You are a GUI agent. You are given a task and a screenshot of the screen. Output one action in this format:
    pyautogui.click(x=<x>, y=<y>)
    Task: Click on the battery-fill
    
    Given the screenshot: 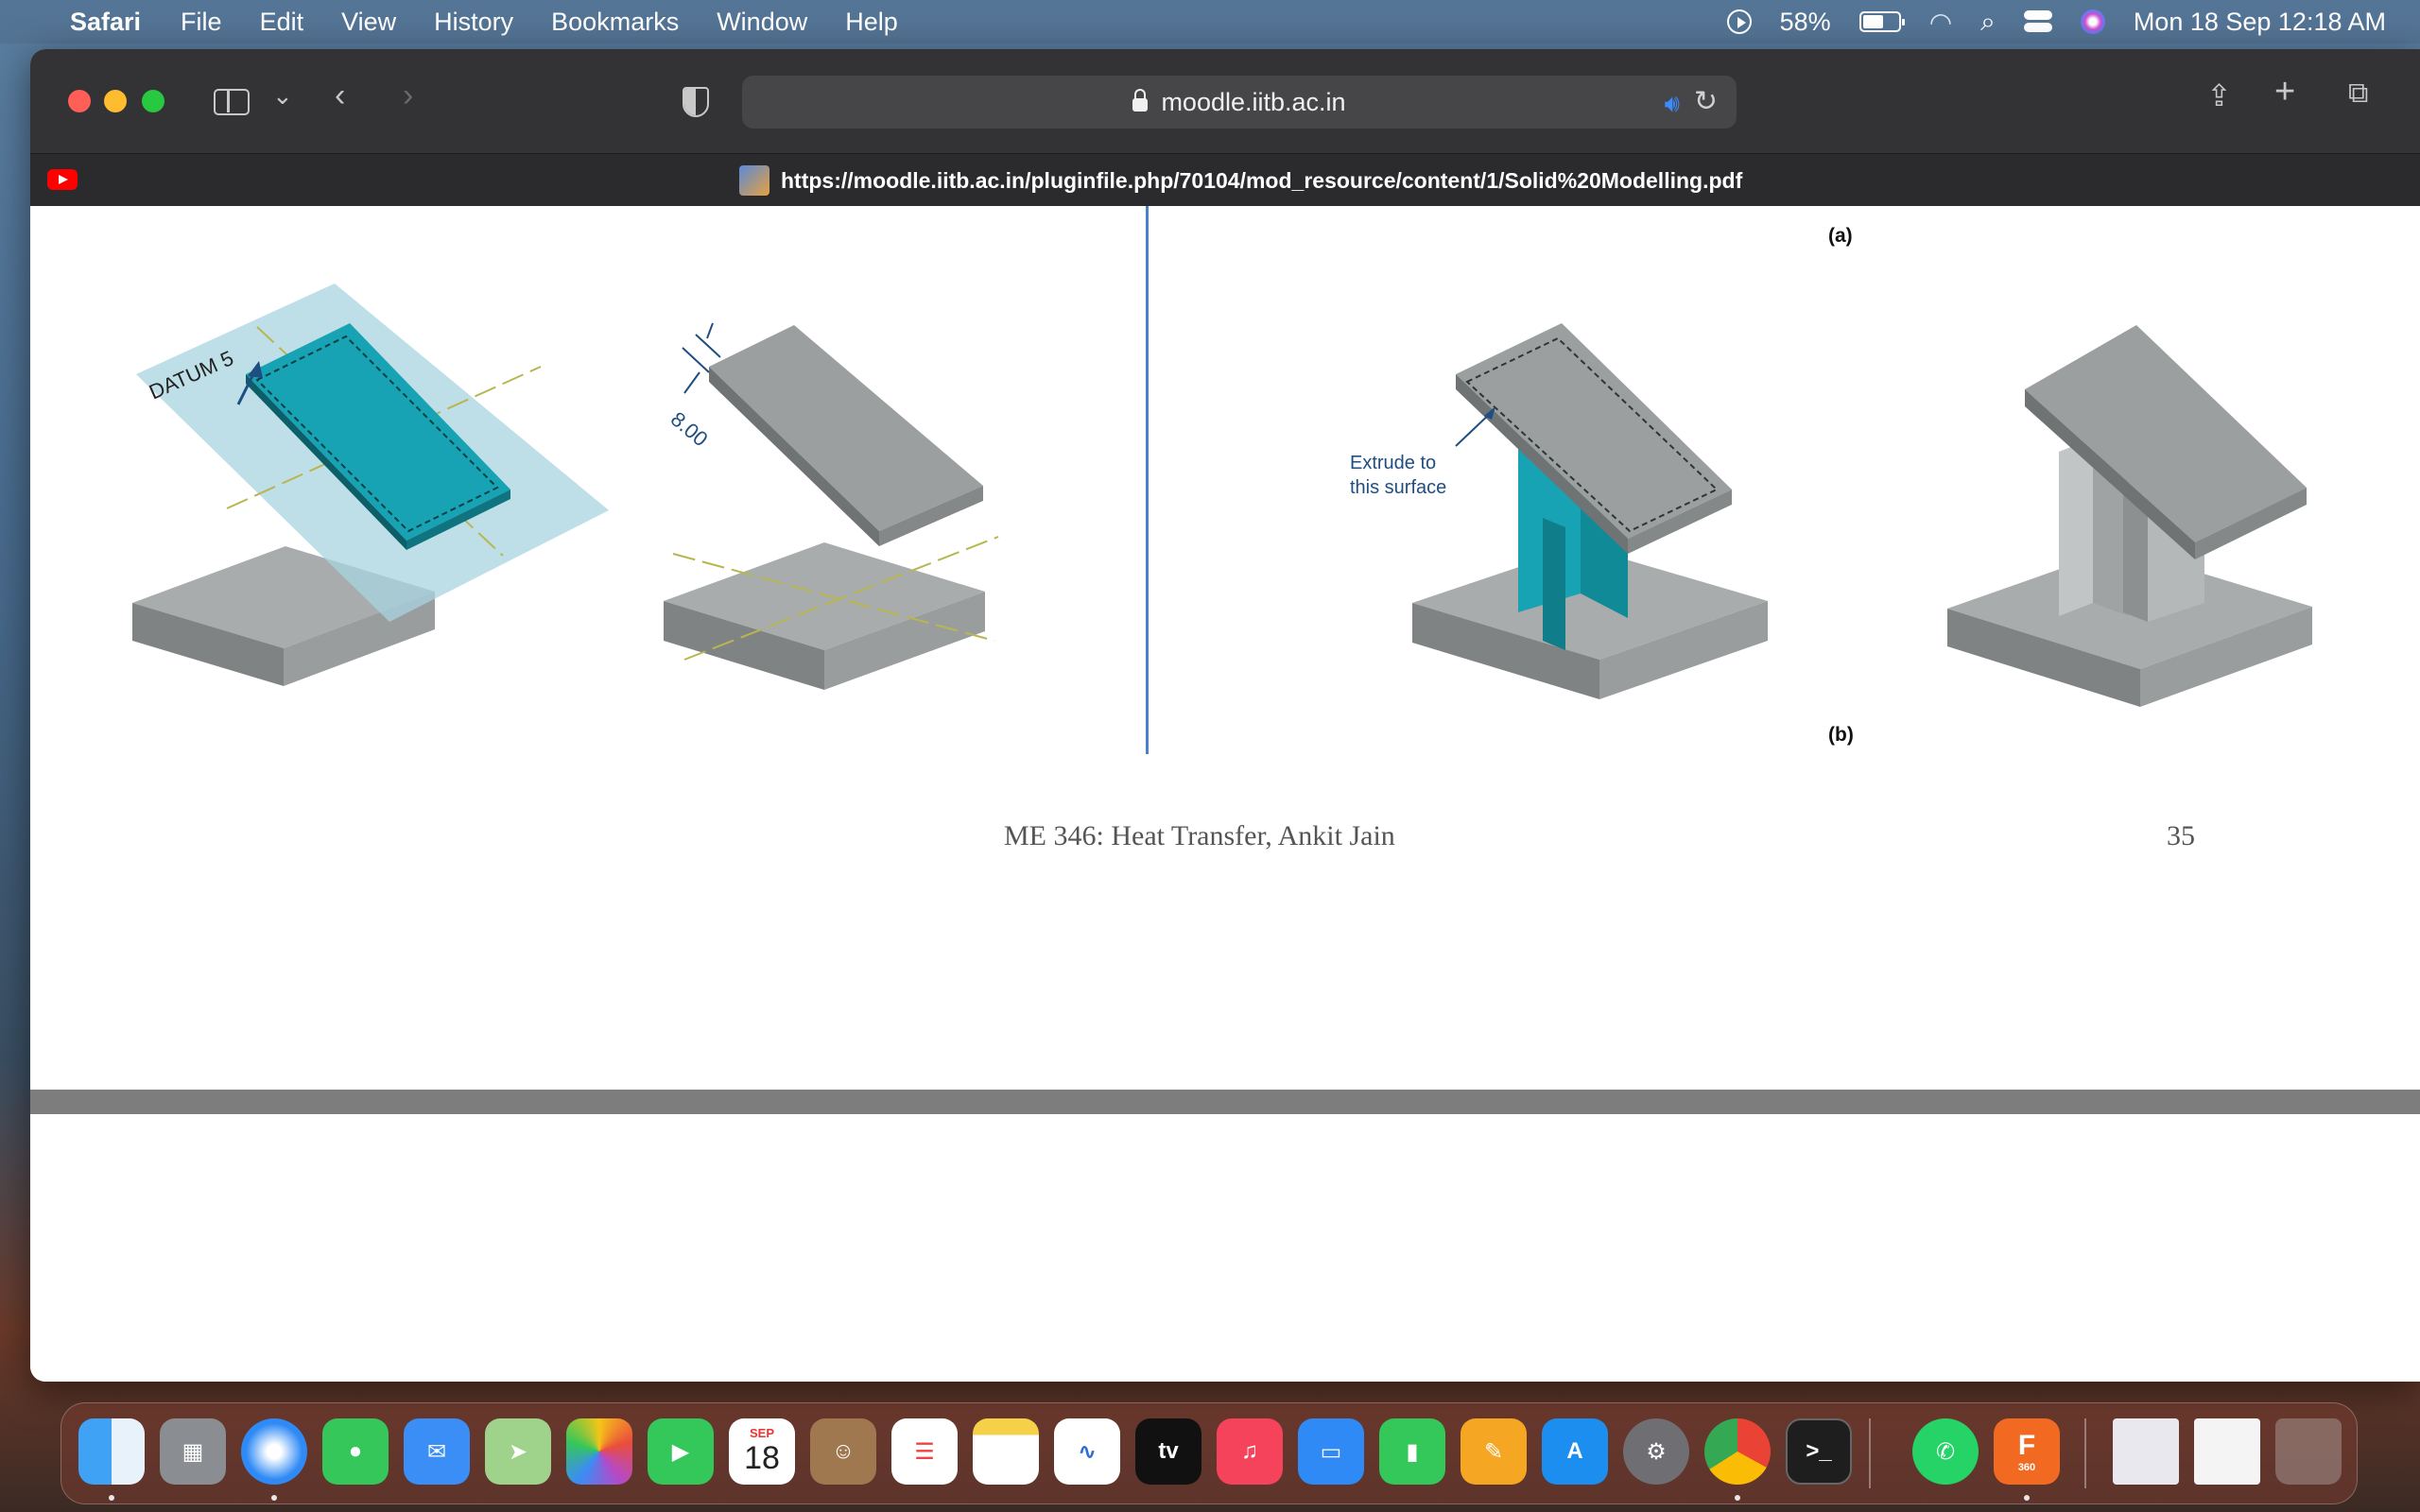 What is the action you would take?
    pyautogui.click(x=1872, y=21)
    